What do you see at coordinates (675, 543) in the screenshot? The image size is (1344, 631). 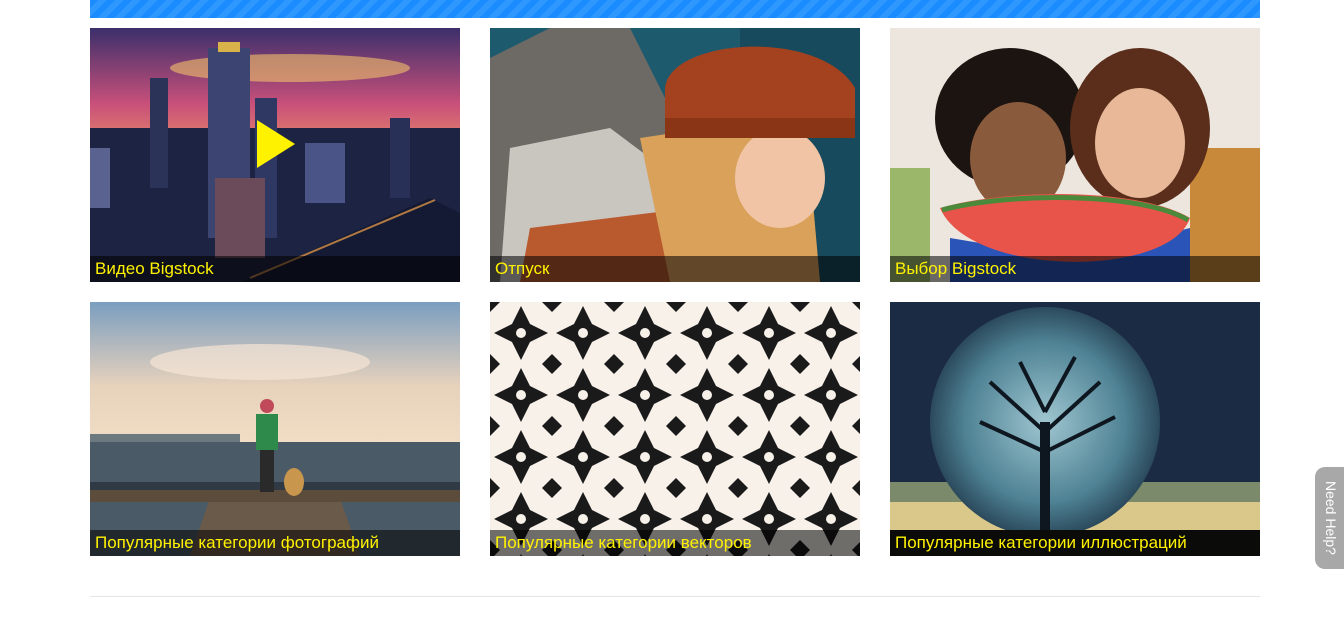 I see `tile-caption: Популярные категории векторов` at bounding box center [675, 543].